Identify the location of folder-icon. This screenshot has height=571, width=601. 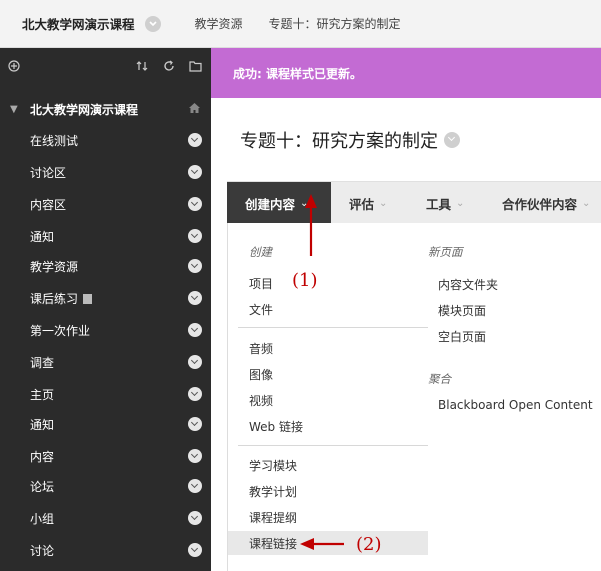
(195, 68).